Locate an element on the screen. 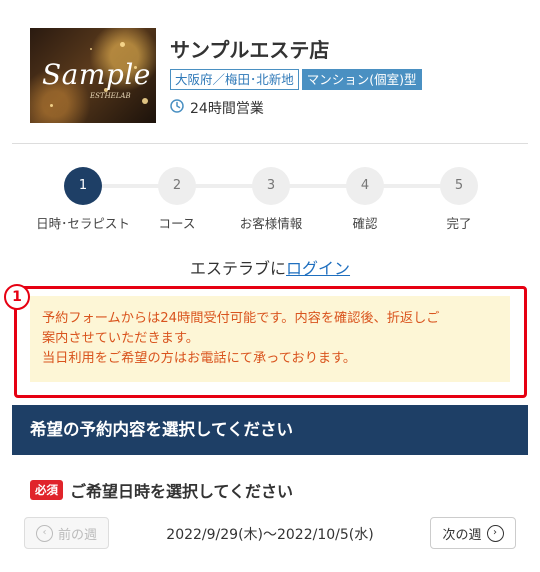  step-number: 2 is located at coordinates (177, 186).